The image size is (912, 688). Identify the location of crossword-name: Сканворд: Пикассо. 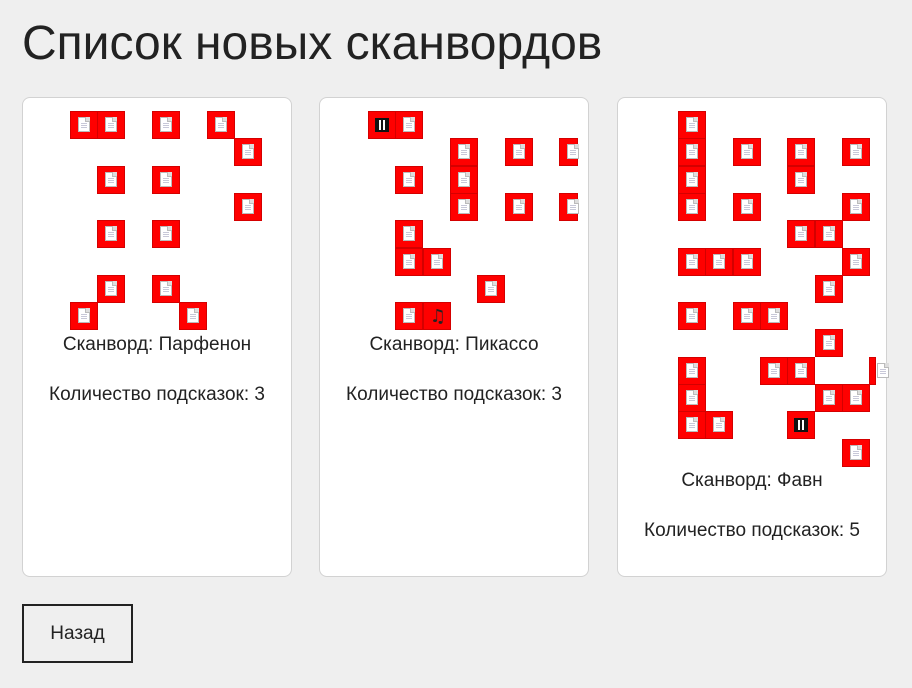
(454, 344).